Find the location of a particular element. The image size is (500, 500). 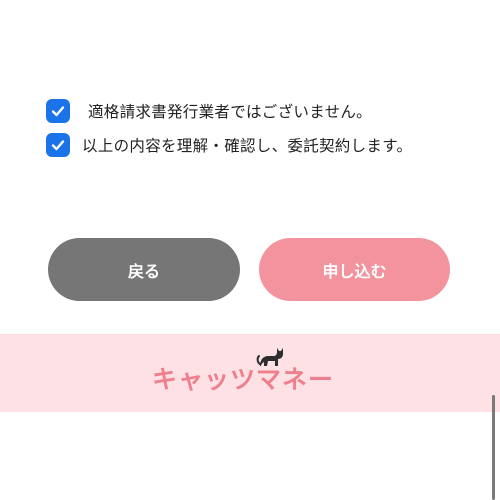

agreement-checkbox is located at coordinates (58, 145).